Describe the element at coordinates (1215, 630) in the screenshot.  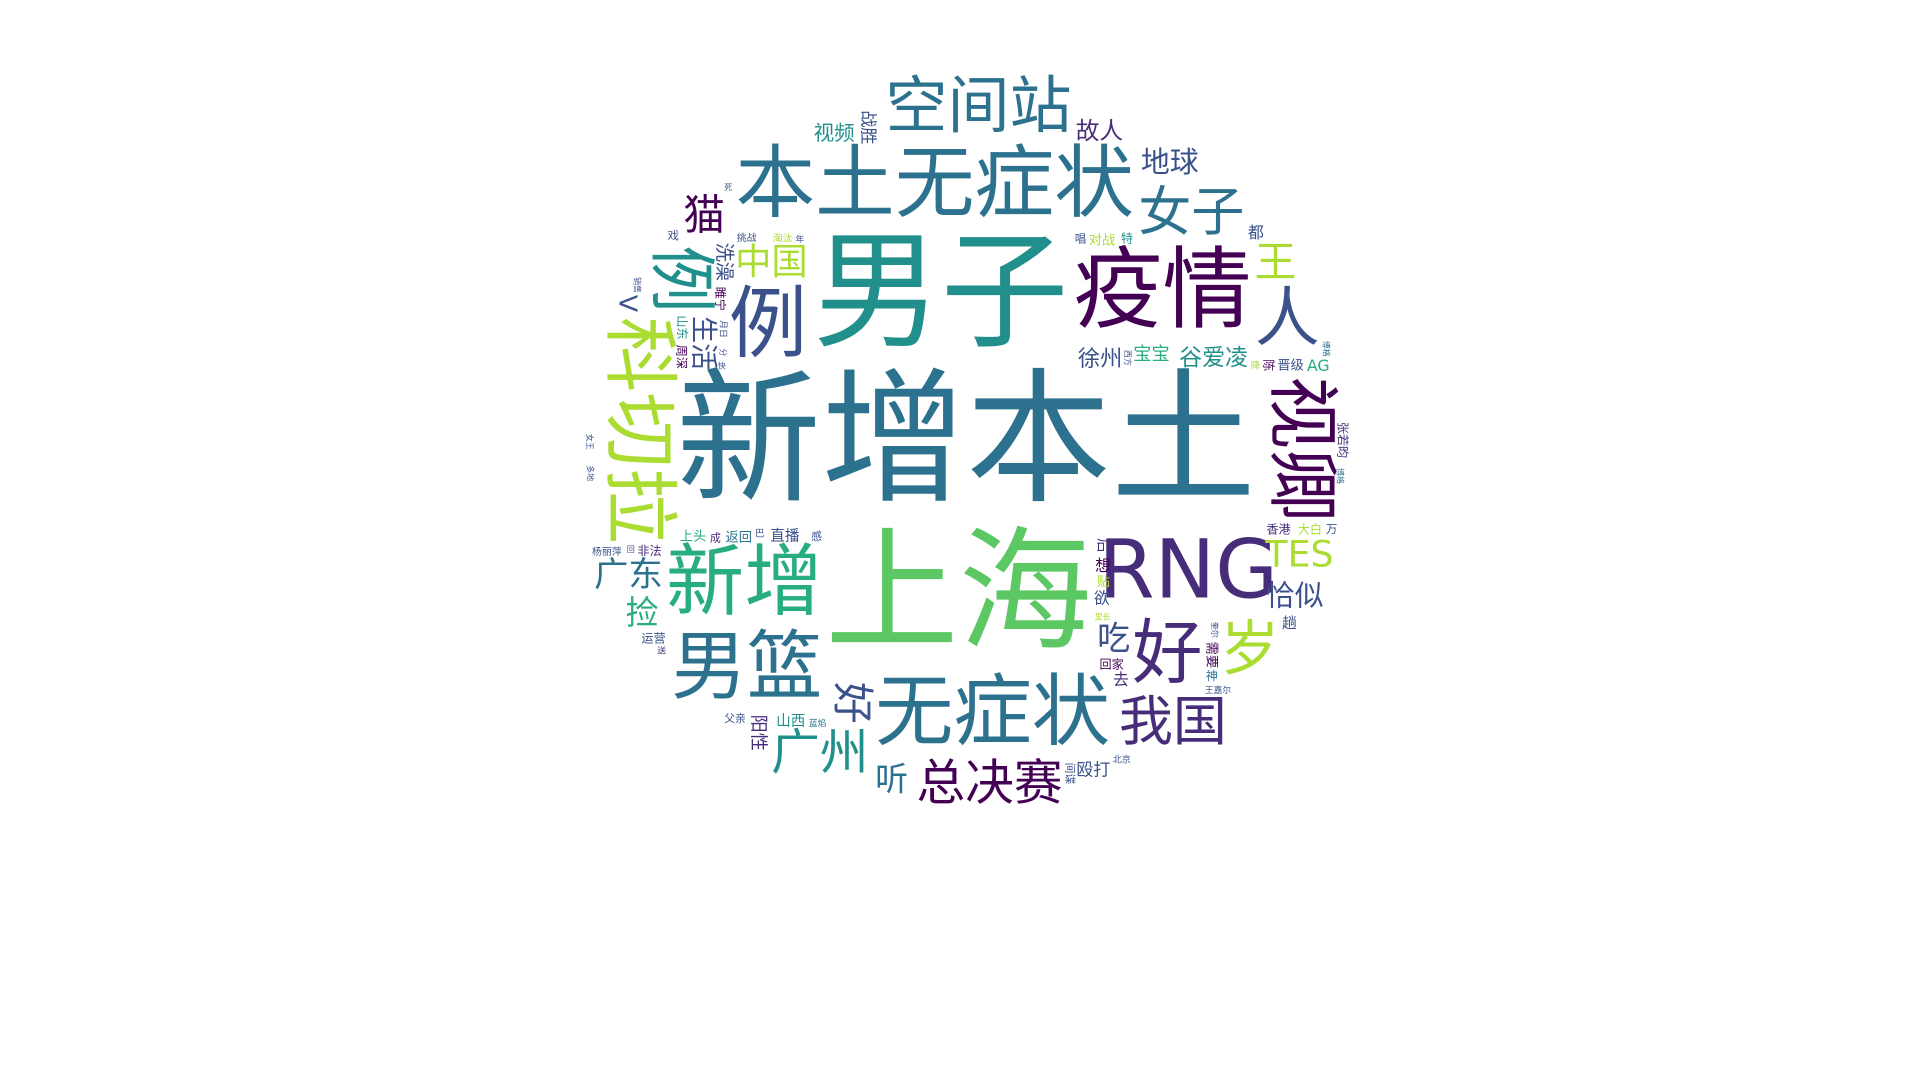
I see `cloud-word: 奎尔` at that location.